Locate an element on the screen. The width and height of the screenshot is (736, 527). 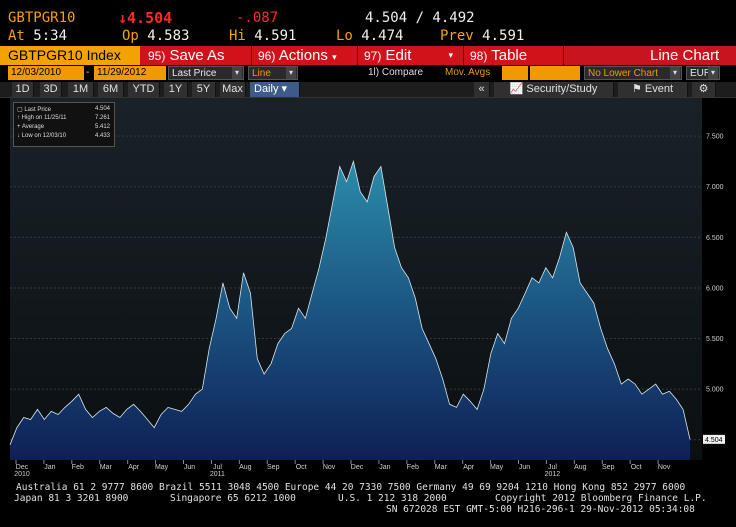
at-value: 5:34 is located at coordinates (50, 36).